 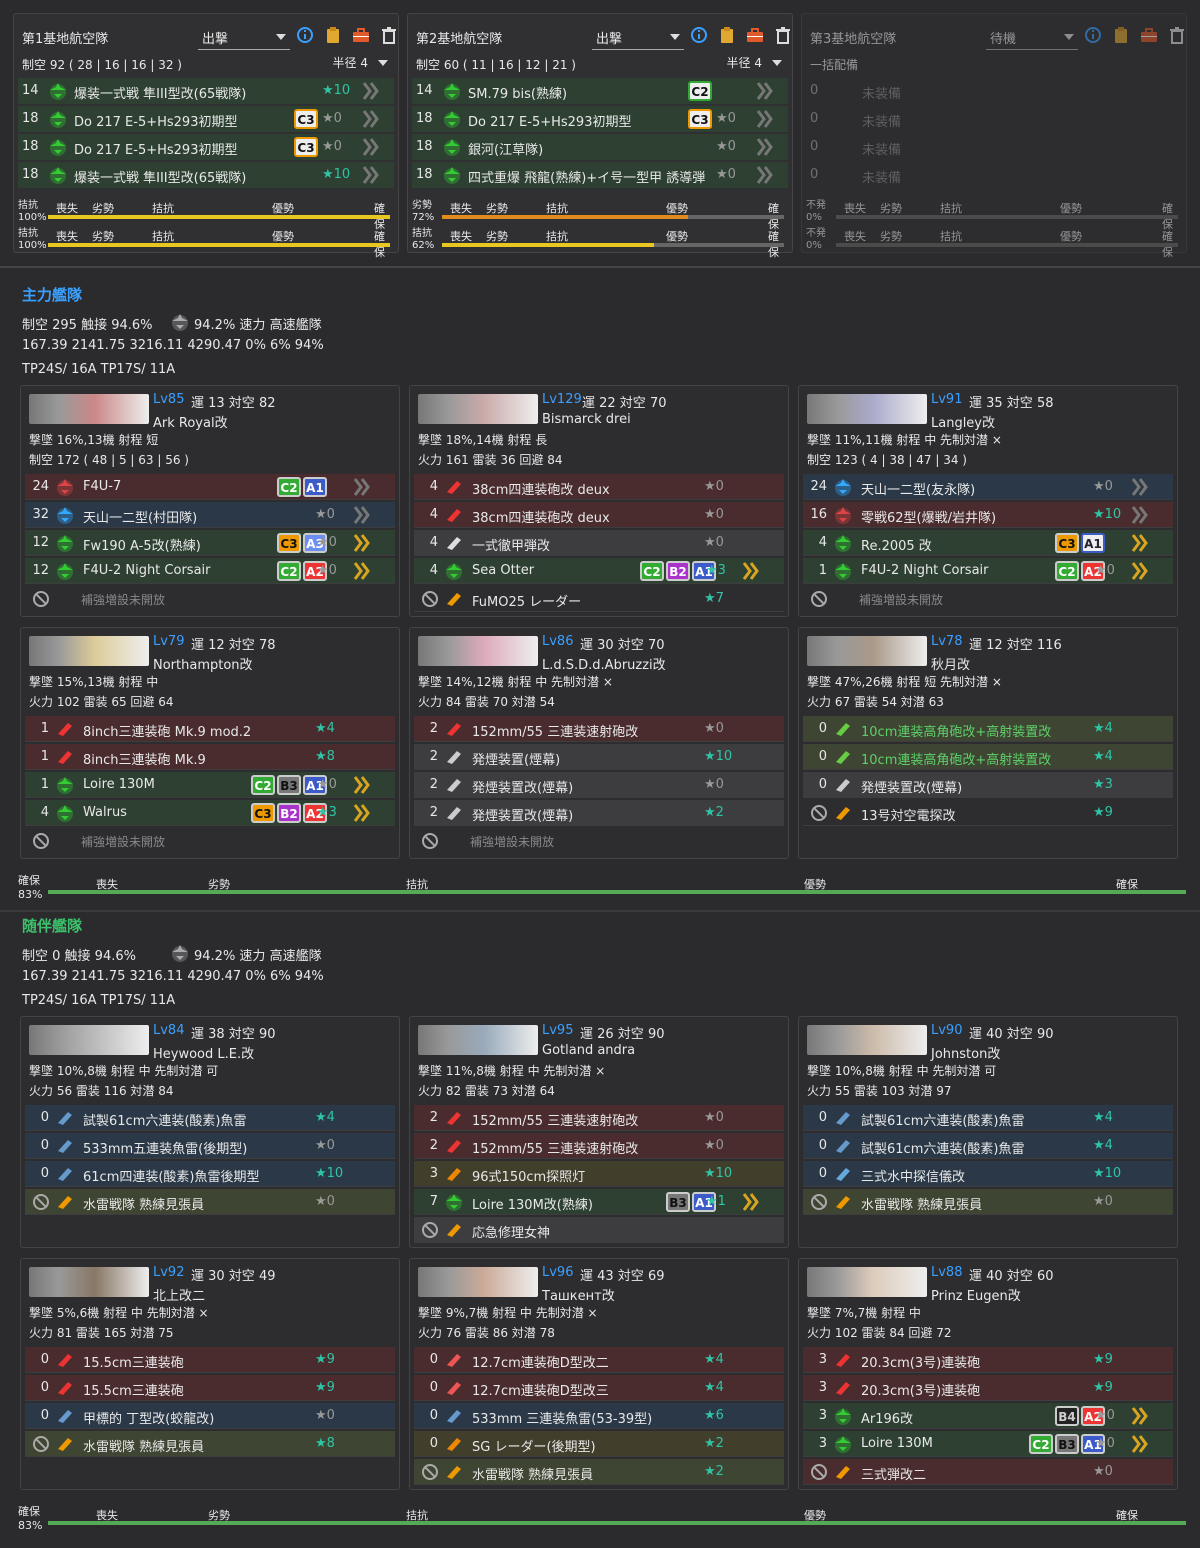 What do you see at coordinates (210, 1416) in the screenshot?
I see `equipment-slot: 0 甲標的 丁型改(蛟龍改) ★0` at bounding box center [210, 1416].